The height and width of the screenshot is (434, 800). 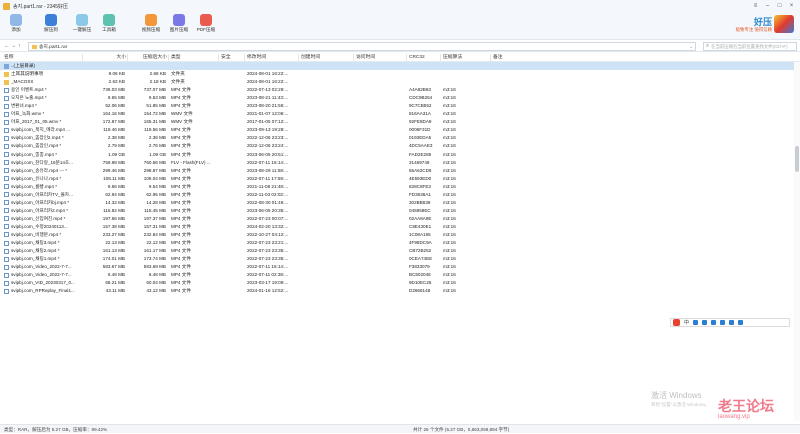 What do you see at coordinates (157, 74) in the screenshot?
I see `cell-packed: 2.68 KB` at bounding box center [157, 74].